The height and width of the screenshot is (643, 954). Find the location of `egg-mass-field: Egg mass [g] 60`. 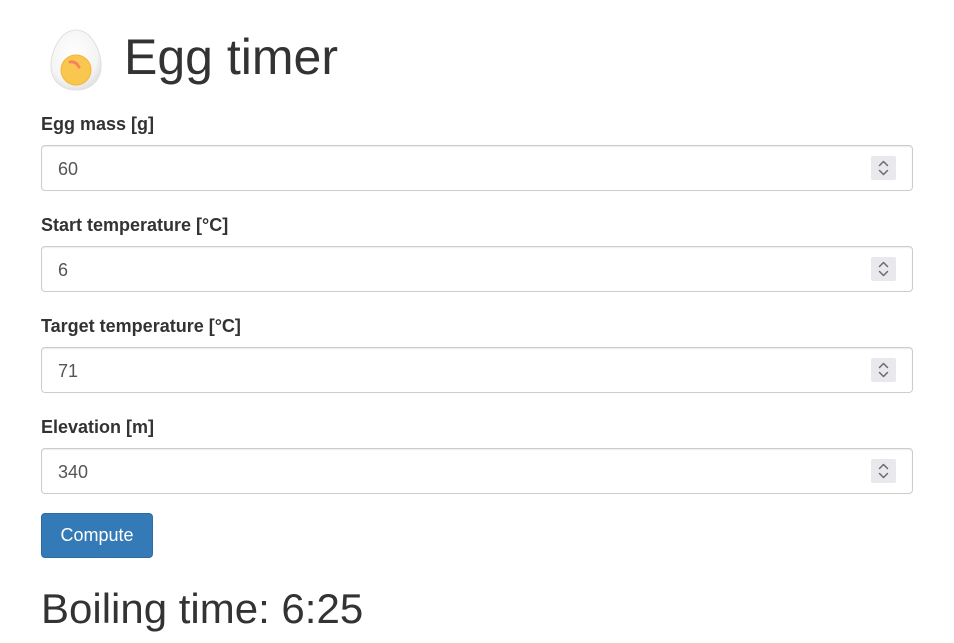

egg-mass-field: Egg mass [g] 60 is located at coordinates (477, 152).